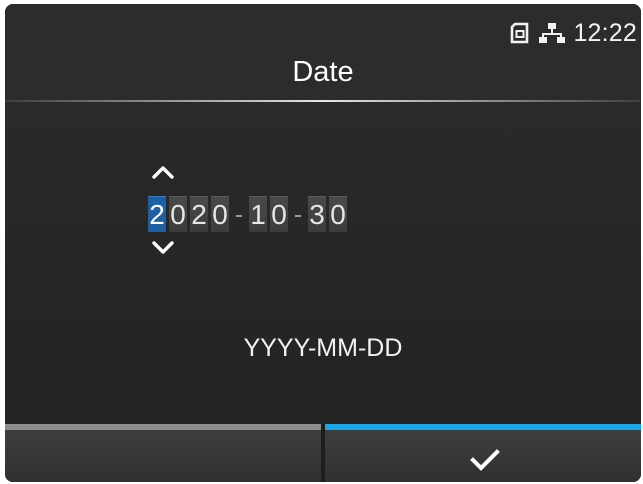 The image size is (643, 484). I want to click on day-digit-2: 0, so click(338, 214).